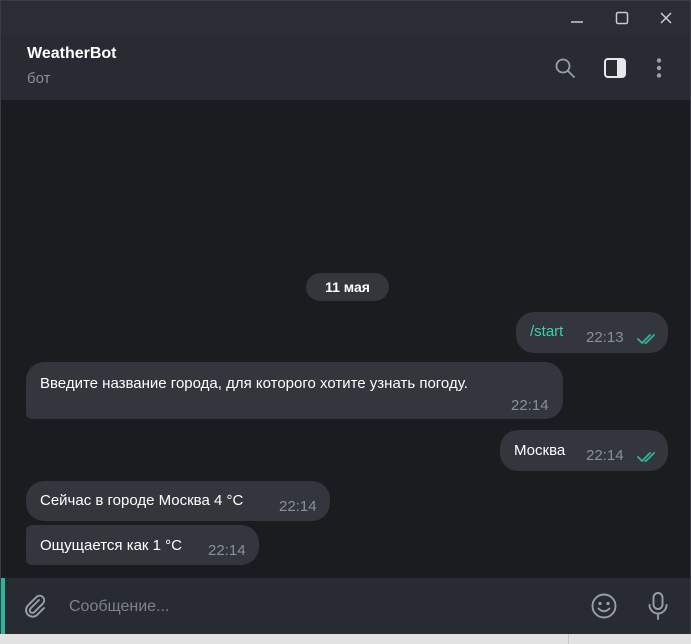 This screenshot has height=644, width=691. I want to click on composer-accent, so click(3, 606).